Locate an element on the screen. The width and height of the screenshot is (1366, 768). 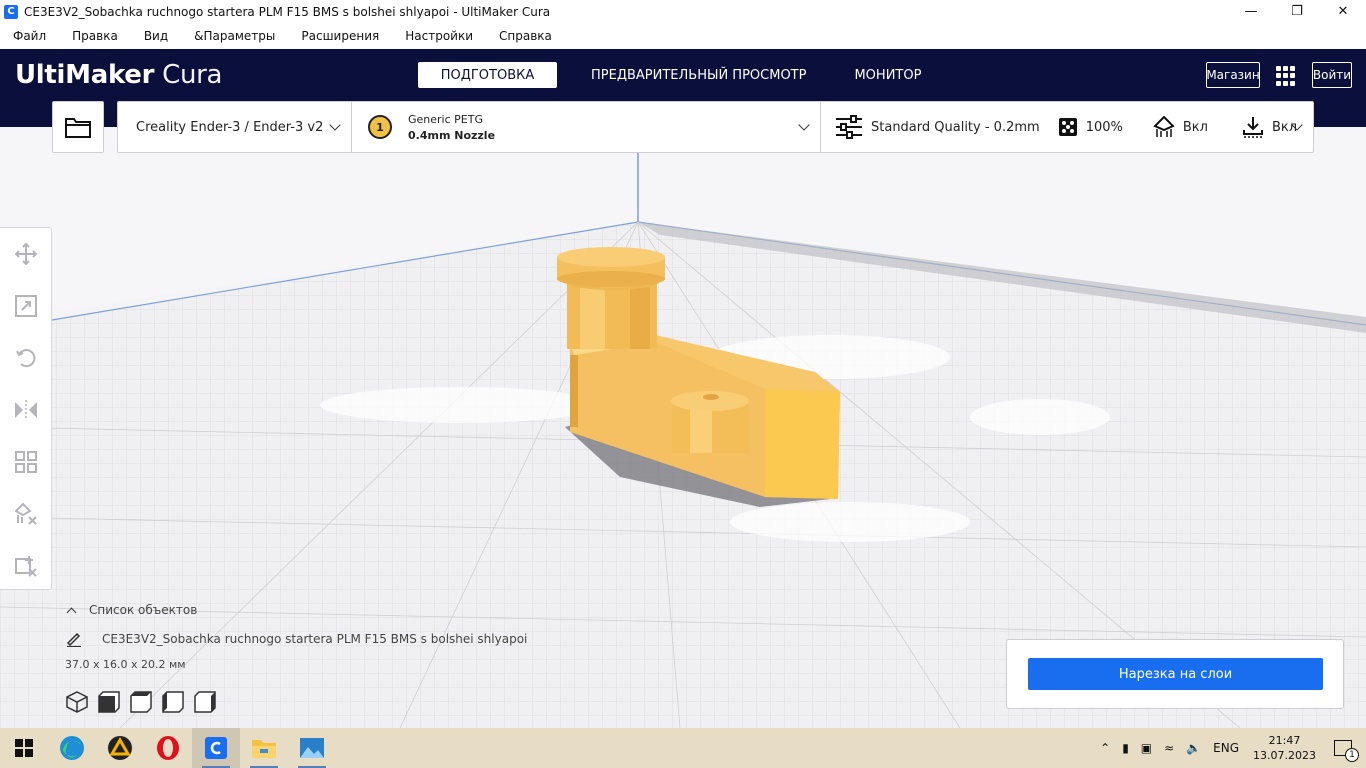
open-file-button is located at coordinates (78, 127).